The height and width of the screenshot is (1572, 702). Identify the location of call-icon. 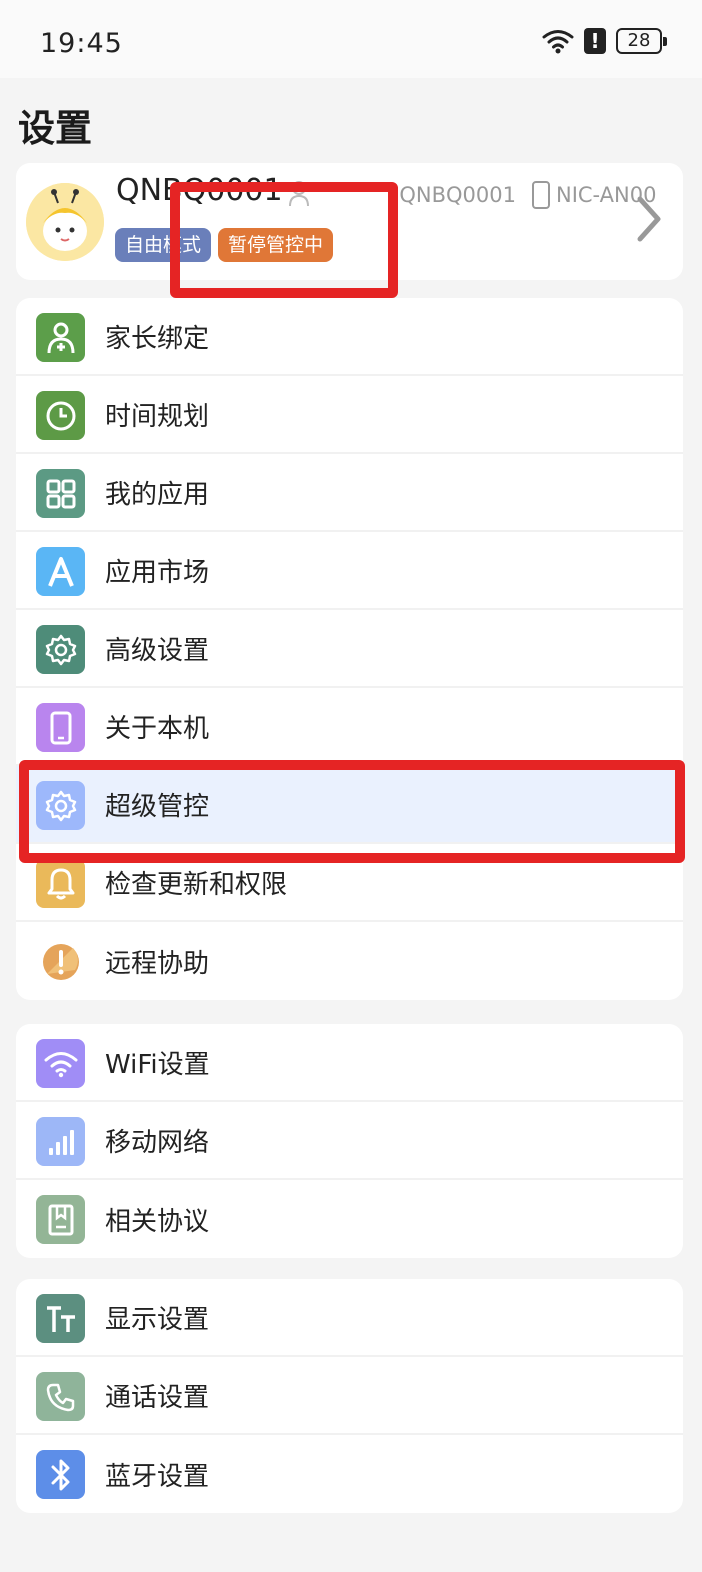
(60, 1396).